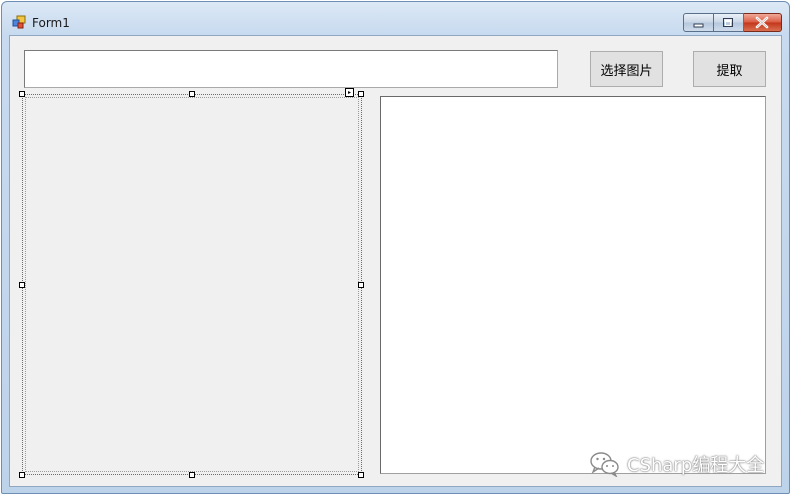 Image resolution: width=793 pixels, height=498 pixels. I want to click on close-icon, so click(762, 22).